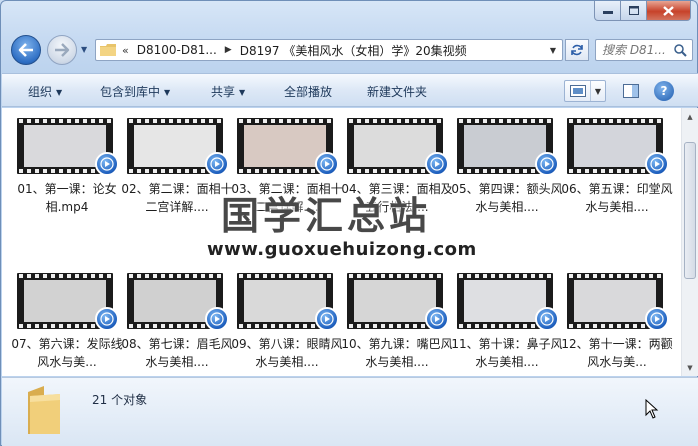 The width and height of the screenshot is (698, 446). I want to click on preview-pane-icon, so click(631, 91).